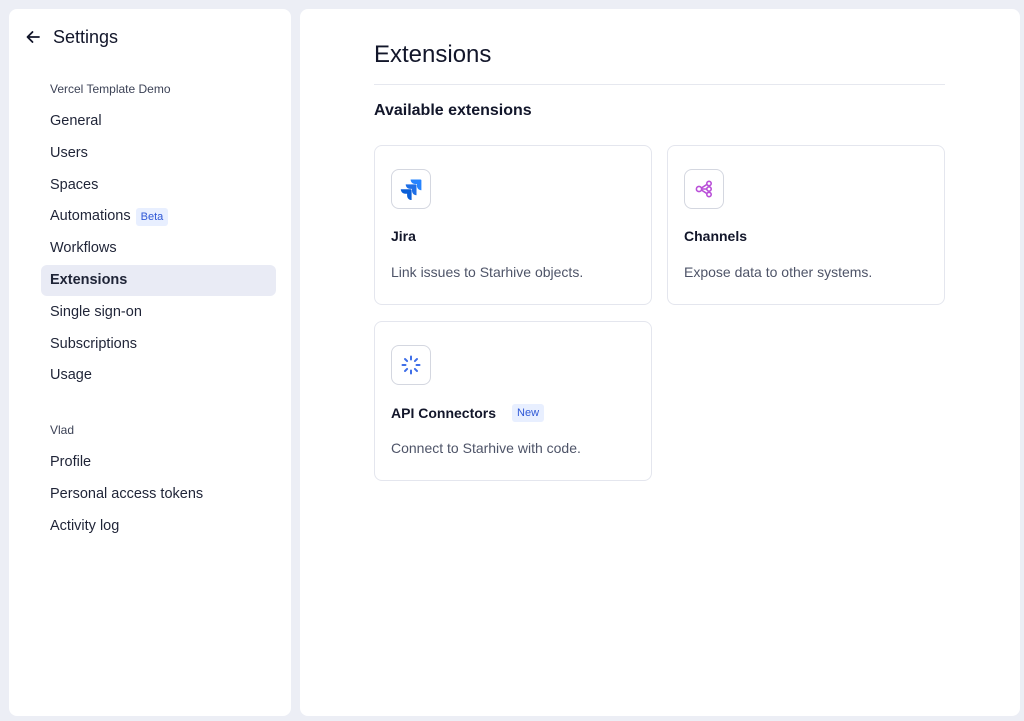 The width and height of the screenshot is (1024, 721). Describe the element at coordinates (152, 216) in the screenshot. I see `beta-badge: Beta` at that location.